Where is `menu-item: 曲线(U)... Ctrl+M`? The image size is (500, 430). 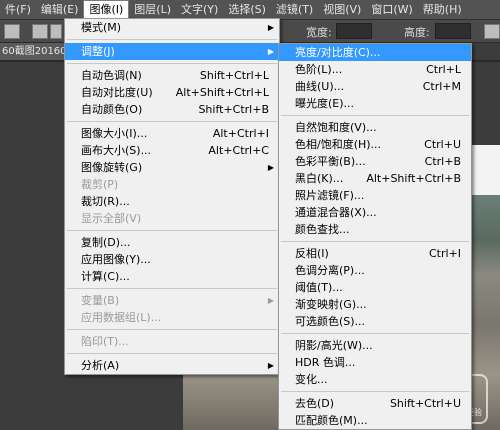
menu-item: 曲线(U)... Ctrl+M is located at coordinates (375, 86).